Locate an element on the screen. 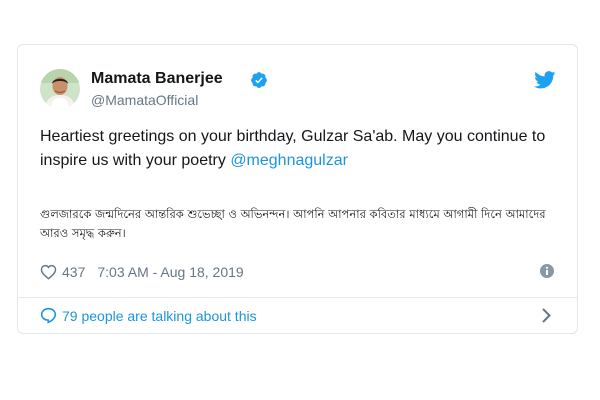  author-handle: @MamataOfficial is located at coordinates (144, 100).